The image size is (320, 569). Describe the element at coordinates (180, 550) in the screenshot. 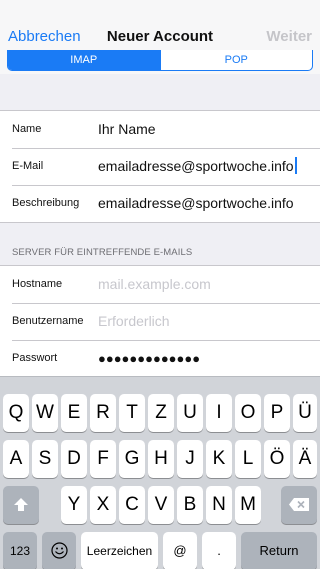

I see `at-key: @` at that location.